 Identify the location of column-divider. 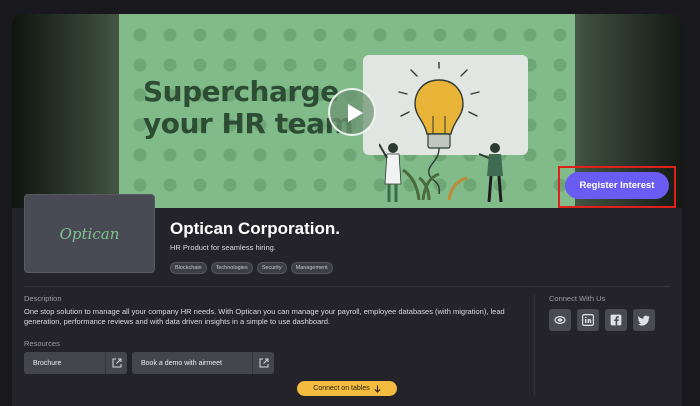
(534, 345).